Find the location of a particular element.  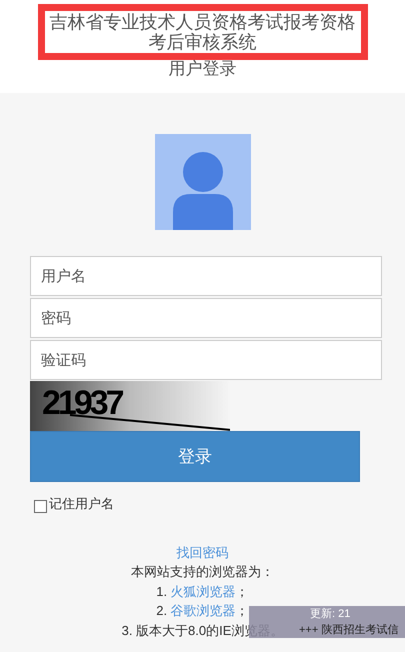

browser-item: 1. is located at coordinates (162, 591).